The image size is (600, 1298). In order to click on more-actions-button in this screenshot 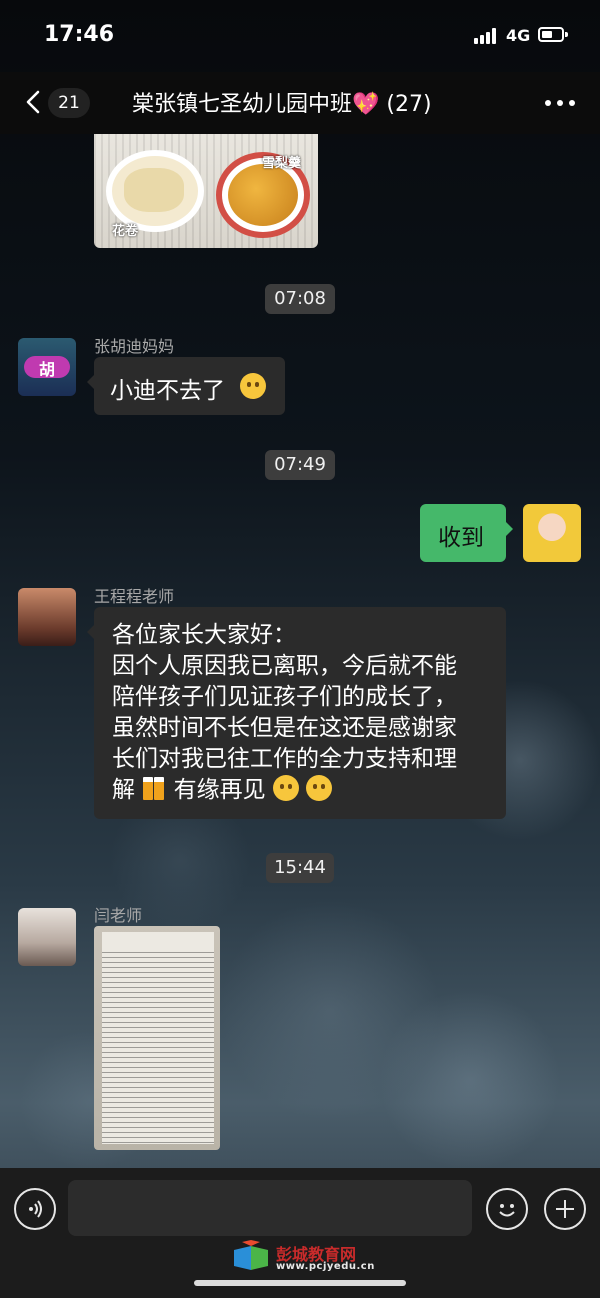, I will do `click(565, 1209)`.